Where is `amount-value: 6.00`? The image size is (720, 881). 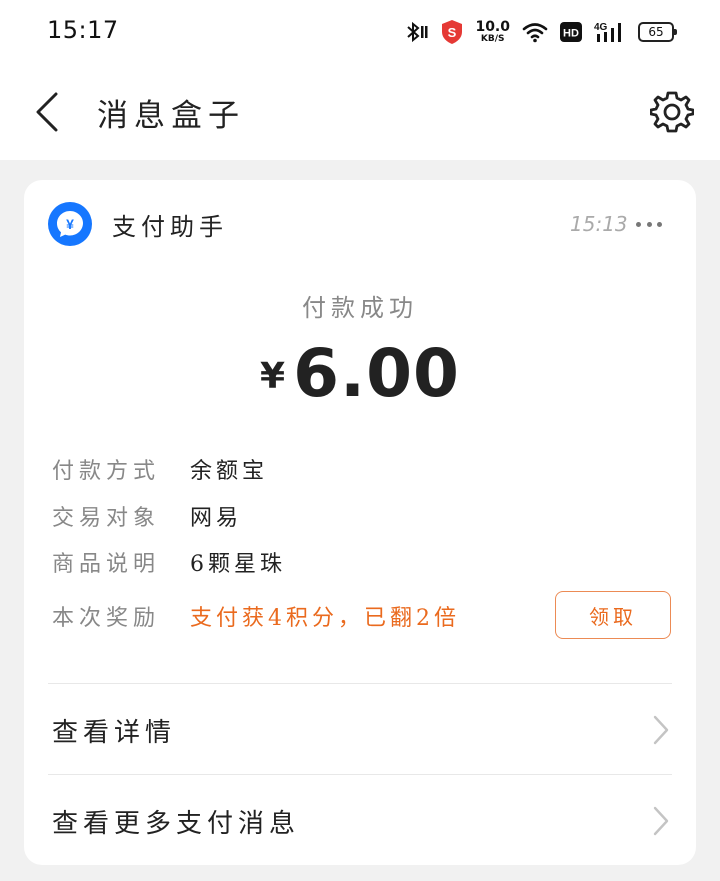
amount-value: 6.00 is located at coordinates (376, 373).